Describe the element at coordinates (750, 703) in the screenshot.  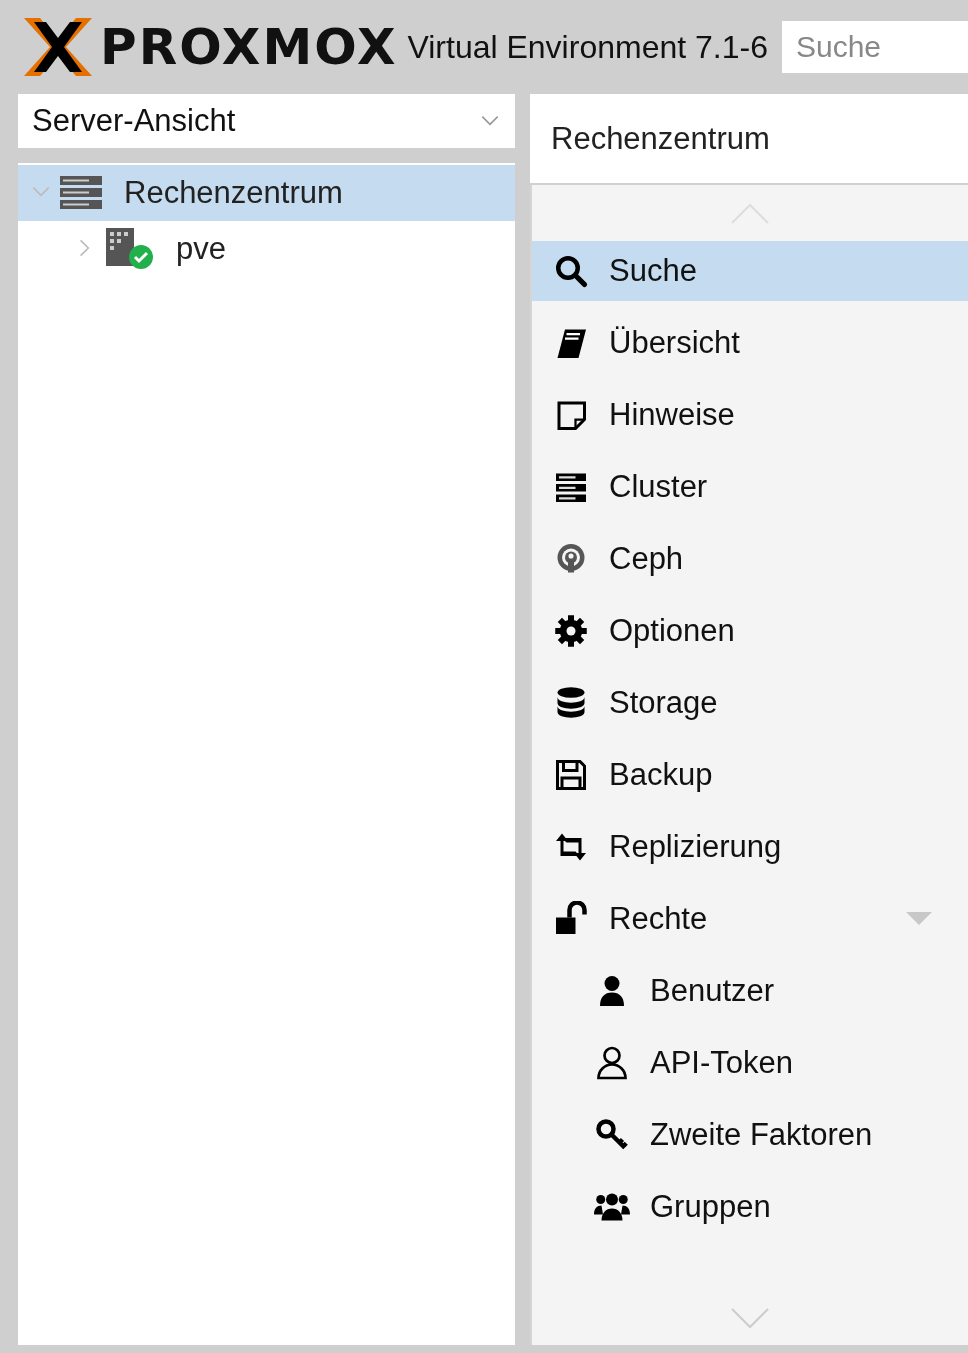
I see `nav-item: Storage` at that location.